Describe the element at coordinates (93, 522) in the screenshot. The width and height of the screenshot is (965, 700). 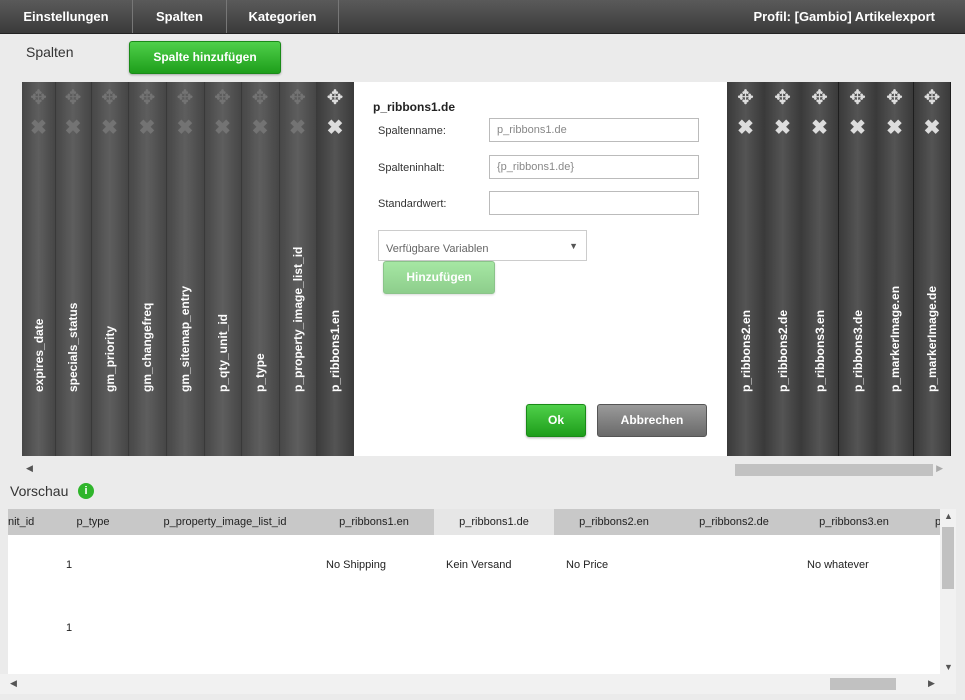
I see `preview-column-header: p_type` at that location.